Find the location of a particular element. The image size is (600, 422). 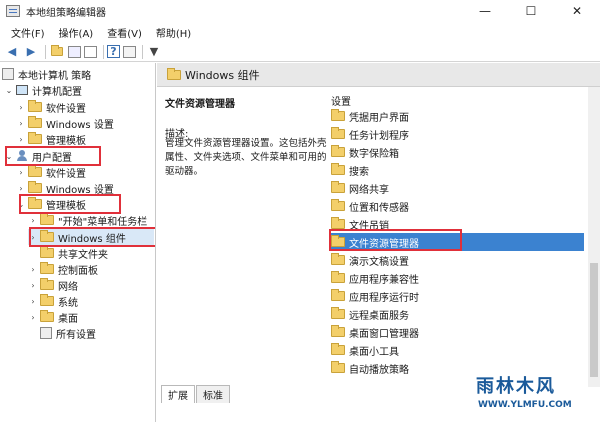

list-item-label: 任务计划程序 is located at coordinates (379, 136).